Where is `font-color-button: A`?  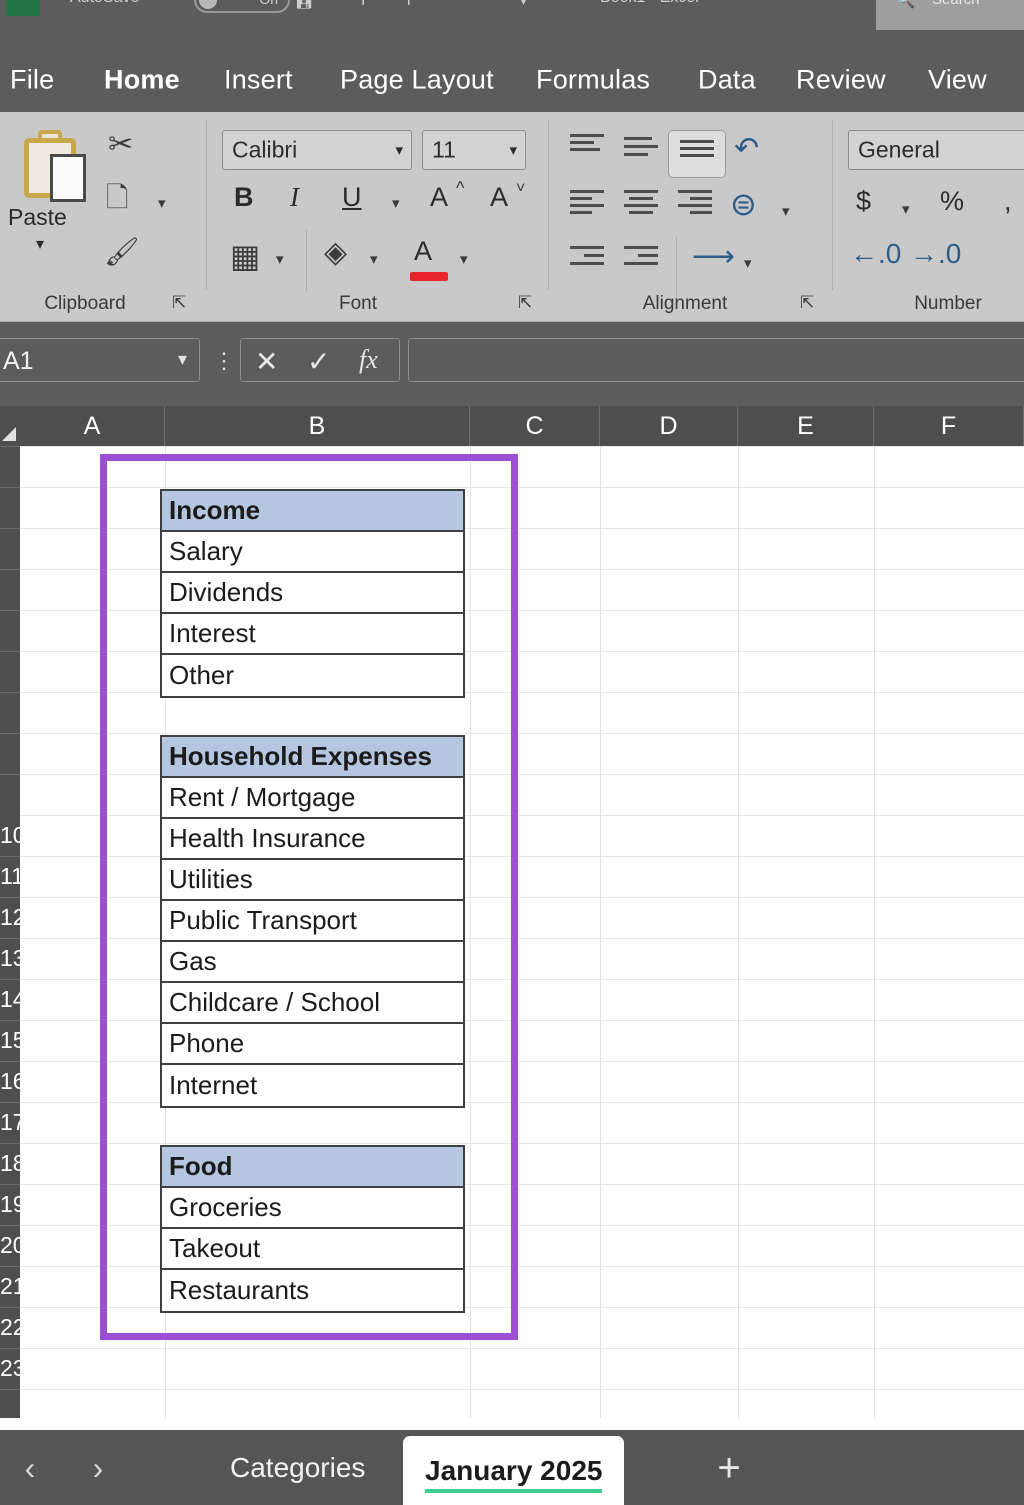 font-color-button: A is located at coordinates (423, 251).